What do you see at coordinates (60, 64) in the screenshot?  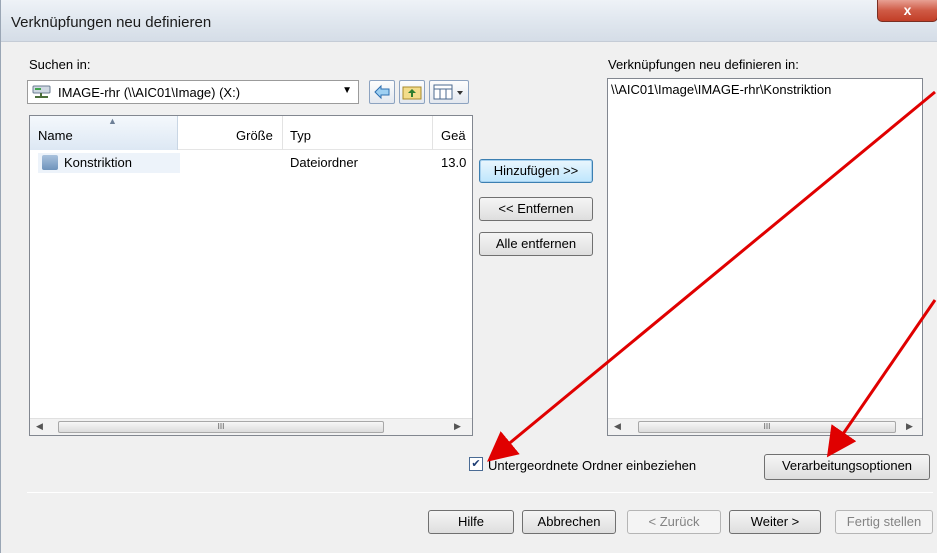 I see `search-in-label: Suchen in:` at bounding box center [60, 64].